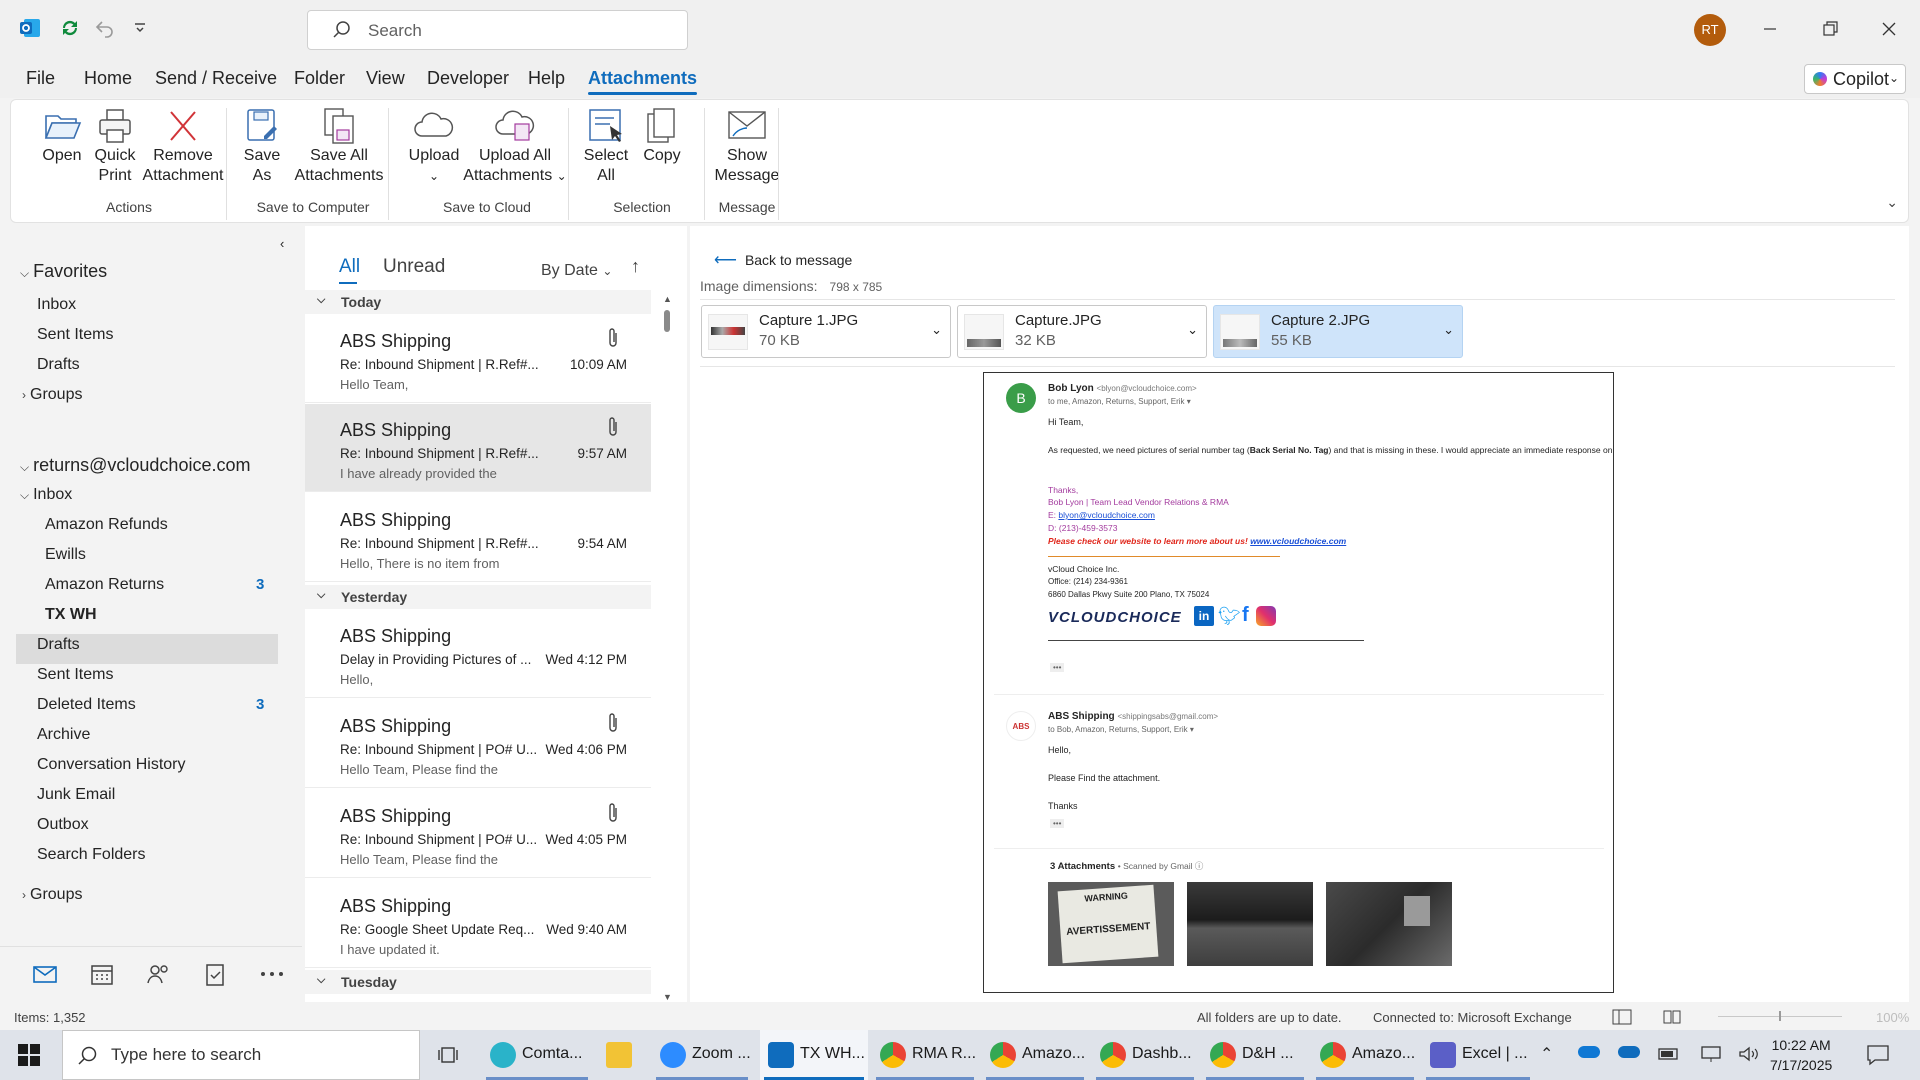  What do you see at coordinates (1780, 1016) in the screenshot?
I see `zoom-slider-thumb` at bounding box center [1780, 1016].